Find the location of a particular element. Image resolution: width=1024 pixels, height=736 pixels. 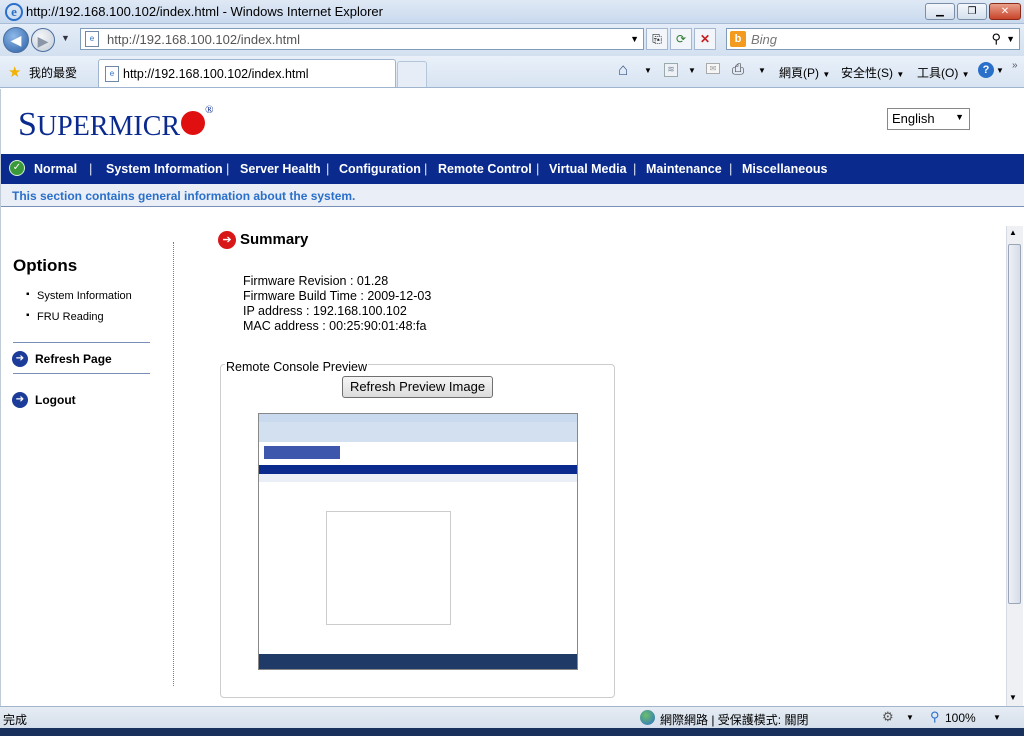

status-dropdown-icon: ▼ is located at coordinates (910, 717).